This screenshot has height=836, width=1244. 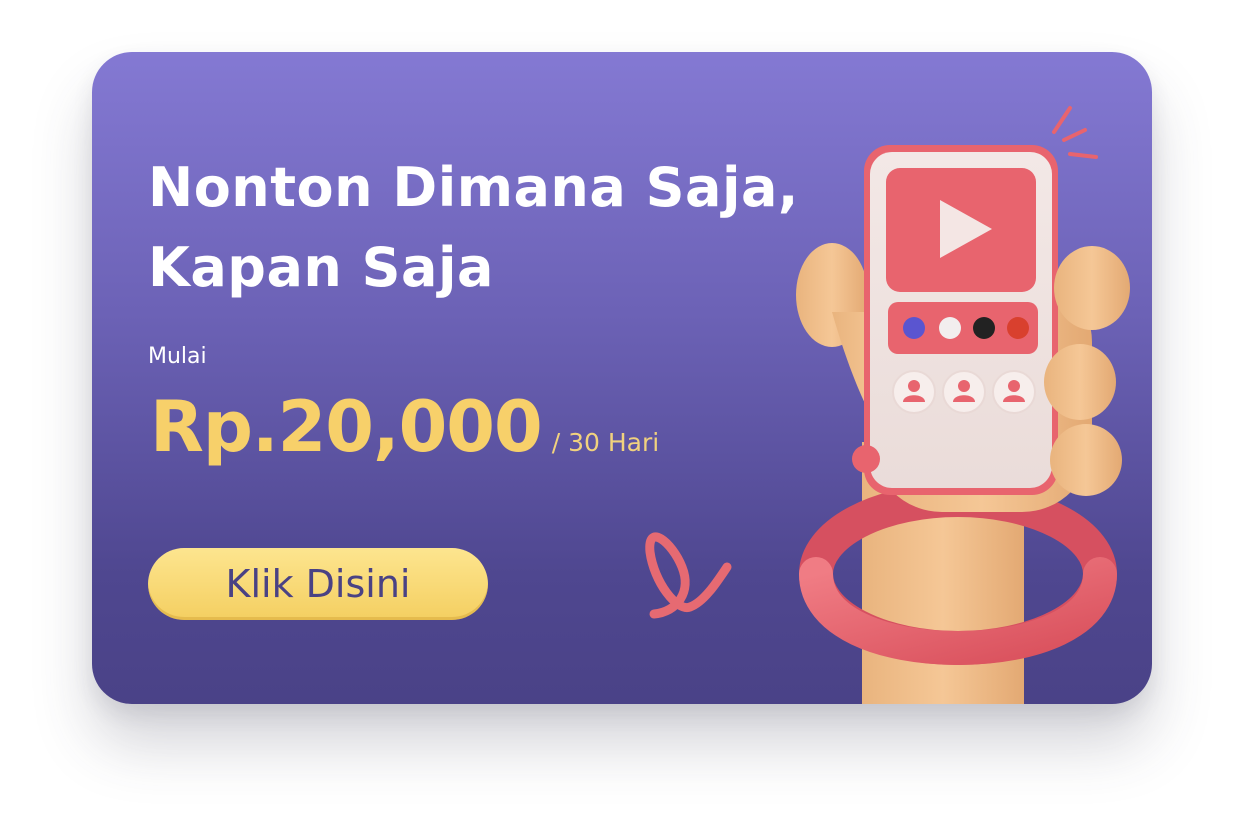 What do you see at coordinates (950, 328) in the screenshot?
I see `dot-white` at bounding box center [950, 328].